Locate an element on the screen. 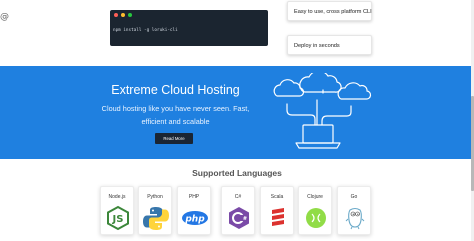 This screenshot has height=241, width=474. lang-card-clojure: Clojure is located at coordinates (315, 210).